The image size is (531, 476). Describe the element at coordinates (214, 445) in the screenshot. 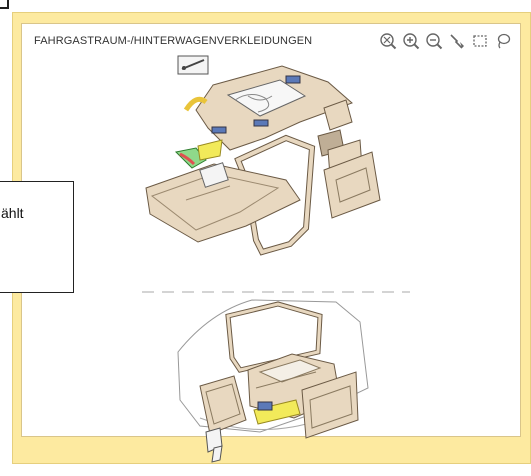

I see `clip-parts` at that location.